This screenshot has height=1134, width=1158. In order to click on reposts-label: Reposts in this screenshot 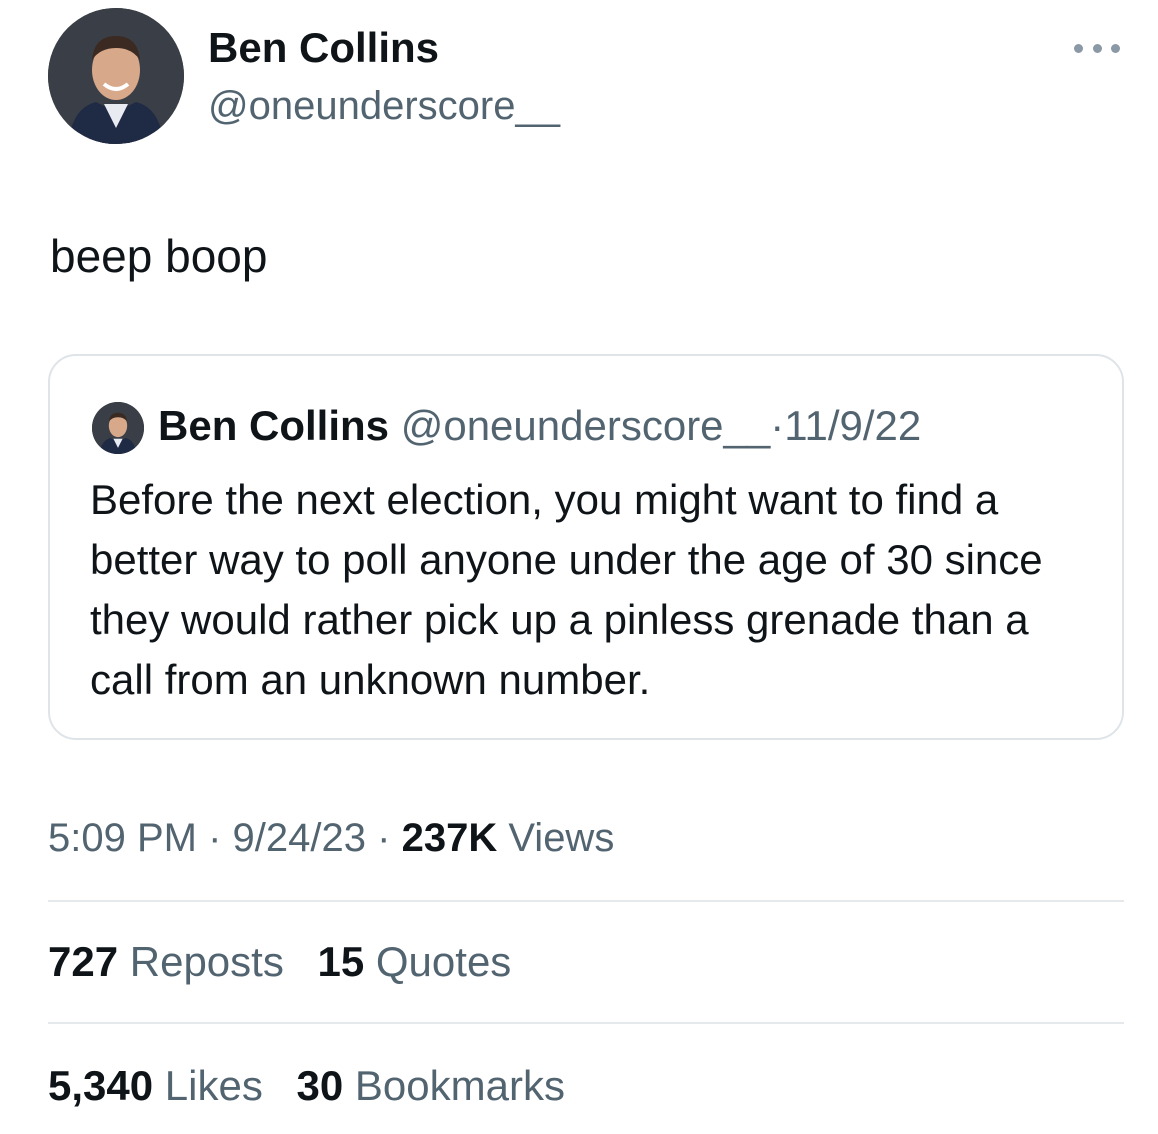, I will do `click(206, 961)`.